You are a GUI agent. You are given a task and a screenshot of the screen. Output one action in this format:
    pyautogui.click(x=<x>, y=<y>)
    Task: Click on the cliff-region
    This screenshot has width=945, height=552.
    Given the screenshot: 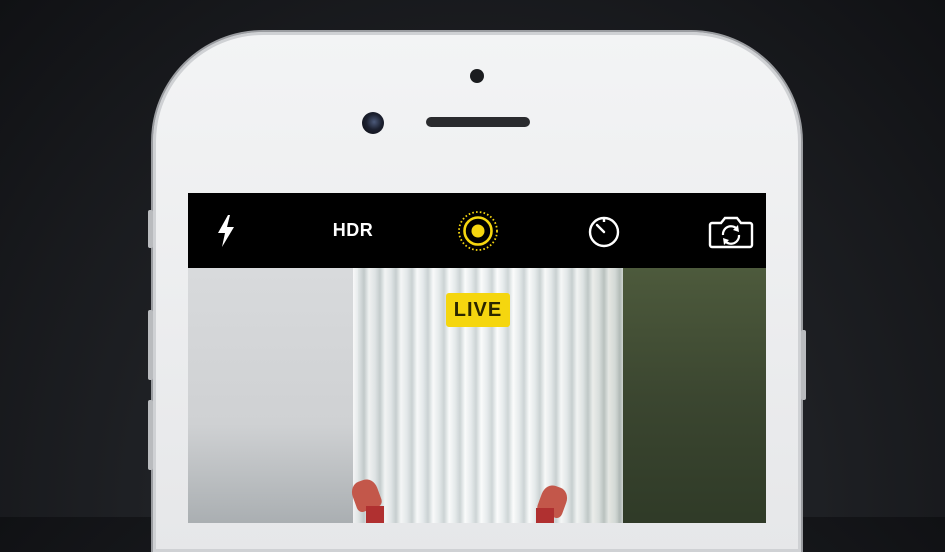 What is the action you would take?
    pyautogui.click(x=692, y=395)
    